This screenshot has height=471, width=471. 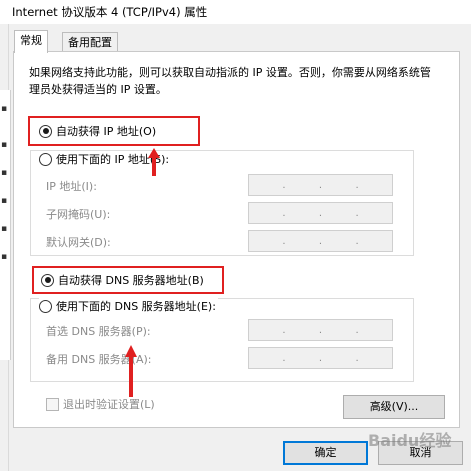 What do you see at coordinates (98, 331) in the screenshot?
I see `preferred-dns-label: 首选 DNS 服务器(P):` at bounding box center [98, 331].